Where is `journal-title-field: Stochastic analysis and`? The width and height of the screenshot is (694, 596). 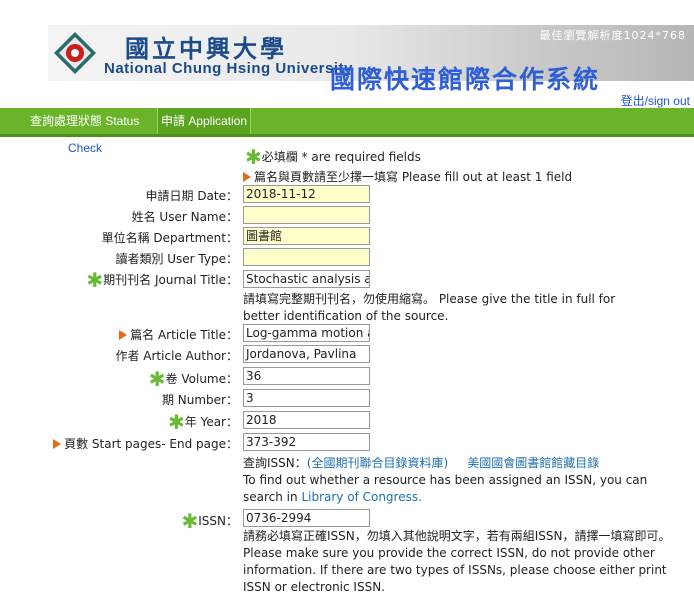 journal-title-field: Stochastic analysis and is located at coordinates (306, 279).